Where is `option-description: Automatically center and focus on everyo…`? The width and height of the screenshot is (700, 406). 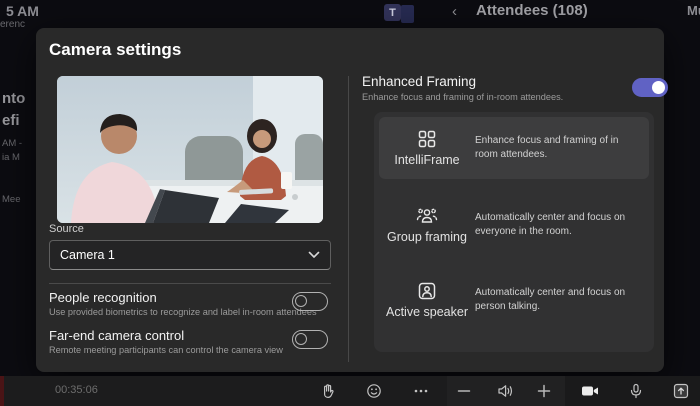 option-description: Automatically center and focus on everyo… is located at coordinates (550, 224).